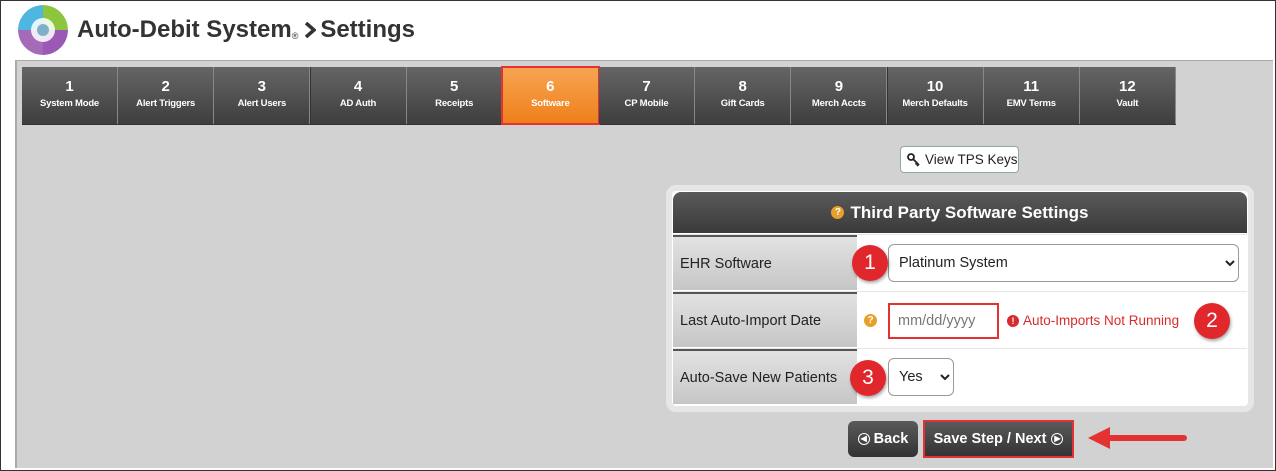  I want to click on tab-cp-mobile: 7 CP Mobile, so click(647, 95).